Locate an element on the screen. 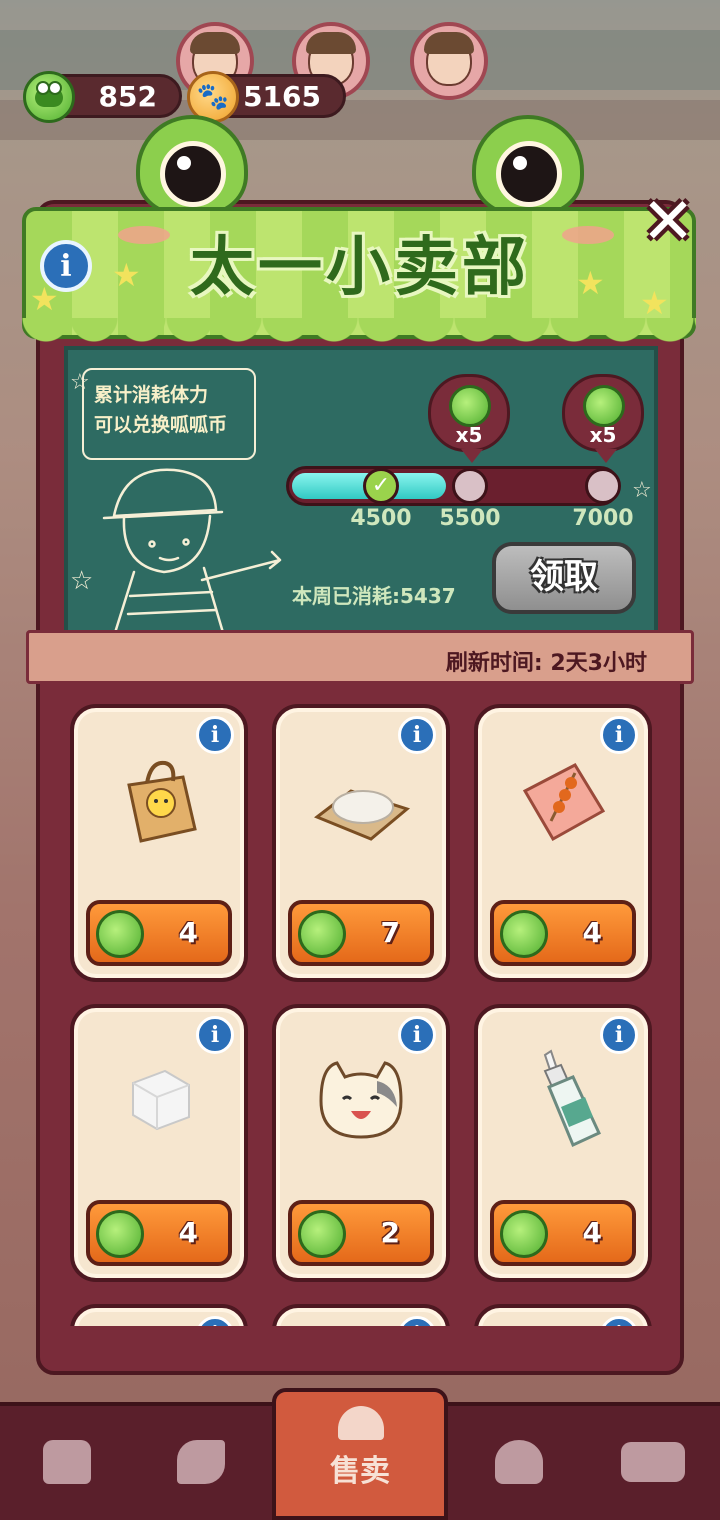 This screenshot has width=720, height=1520. weekly-consumed-text: 本周已消耗:5437 is located at coordinates (374, 596).